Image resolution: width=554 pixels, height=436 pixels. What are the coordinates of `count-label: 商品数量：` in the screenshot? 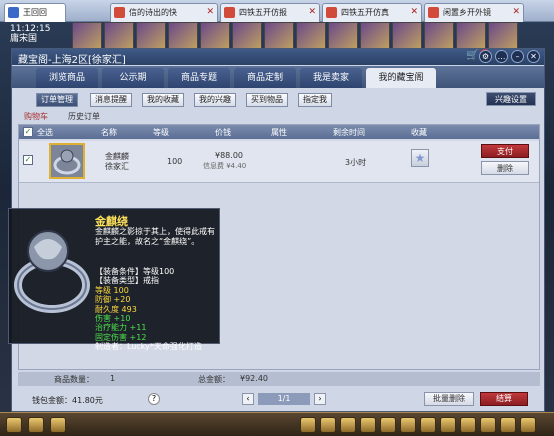 It's located at (74, 379).